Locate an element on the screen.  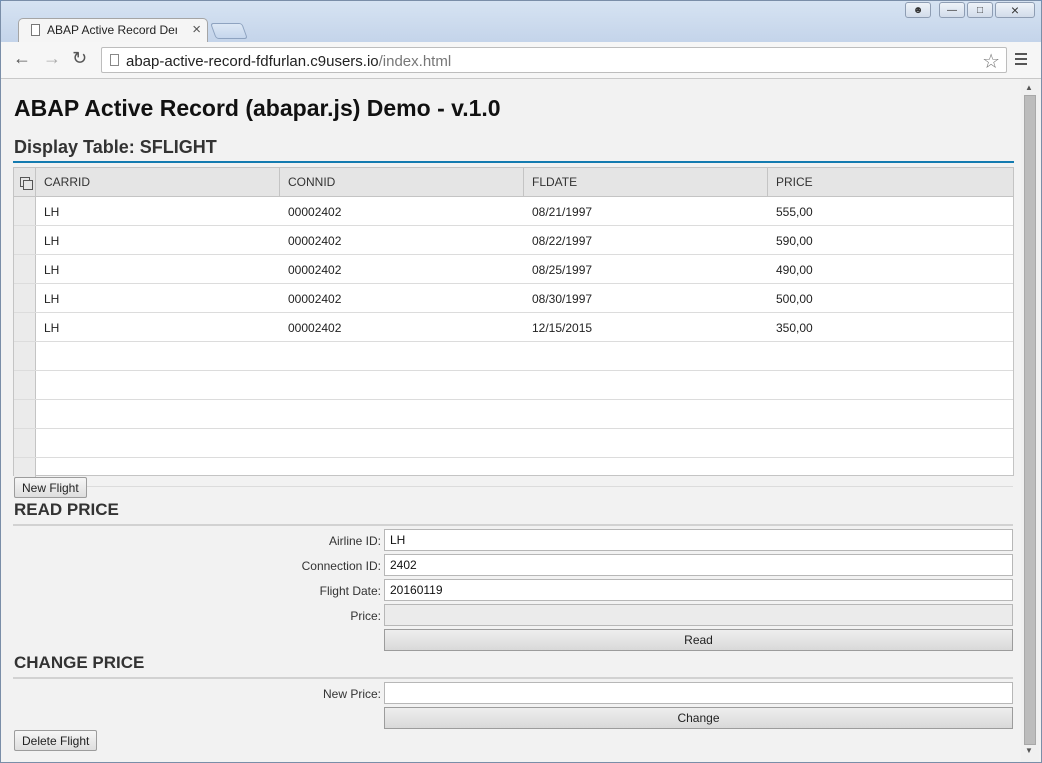
copy-icon is located at coordinates (26, 183).